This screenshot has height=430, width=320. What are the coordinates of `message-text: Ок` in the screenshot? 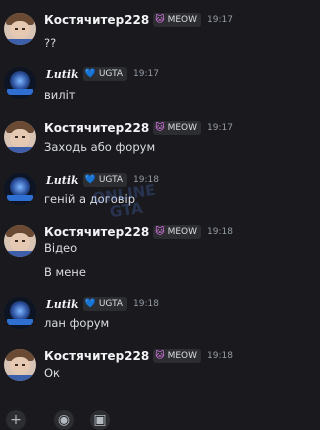 It's located at (52, 373).